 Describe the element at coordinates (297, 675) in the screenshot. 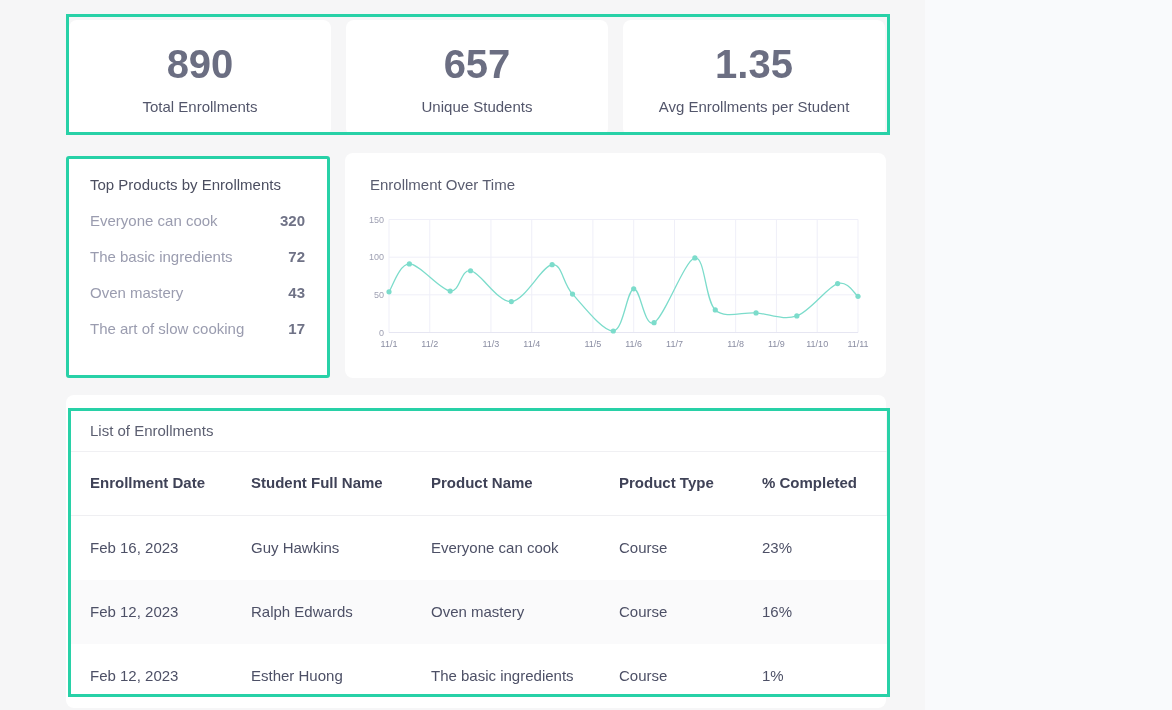

I see `table-cell-text: Esther Huong` at that location.